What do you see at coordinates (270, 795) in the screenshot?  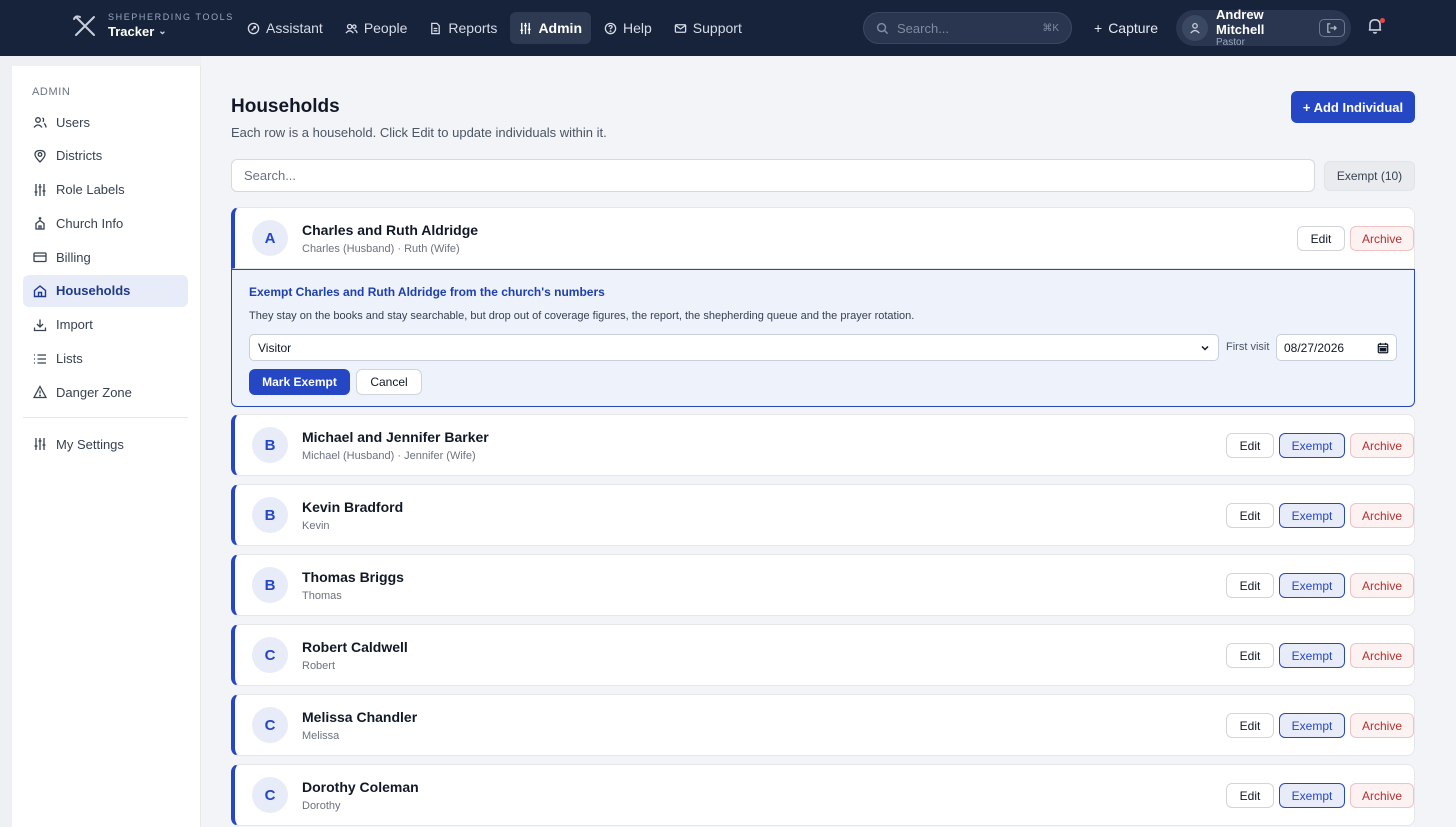 I see `household-initial: C` at bounding box center [270, 795].